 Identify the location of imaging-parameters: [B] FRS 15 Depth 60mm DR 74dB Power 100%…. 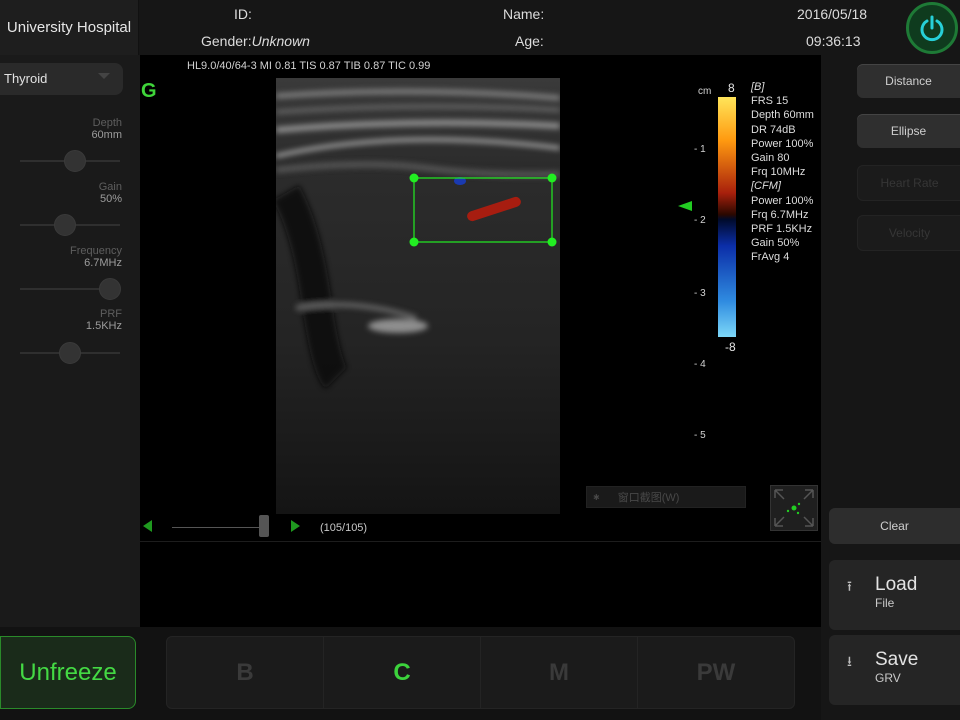
(782, 172).